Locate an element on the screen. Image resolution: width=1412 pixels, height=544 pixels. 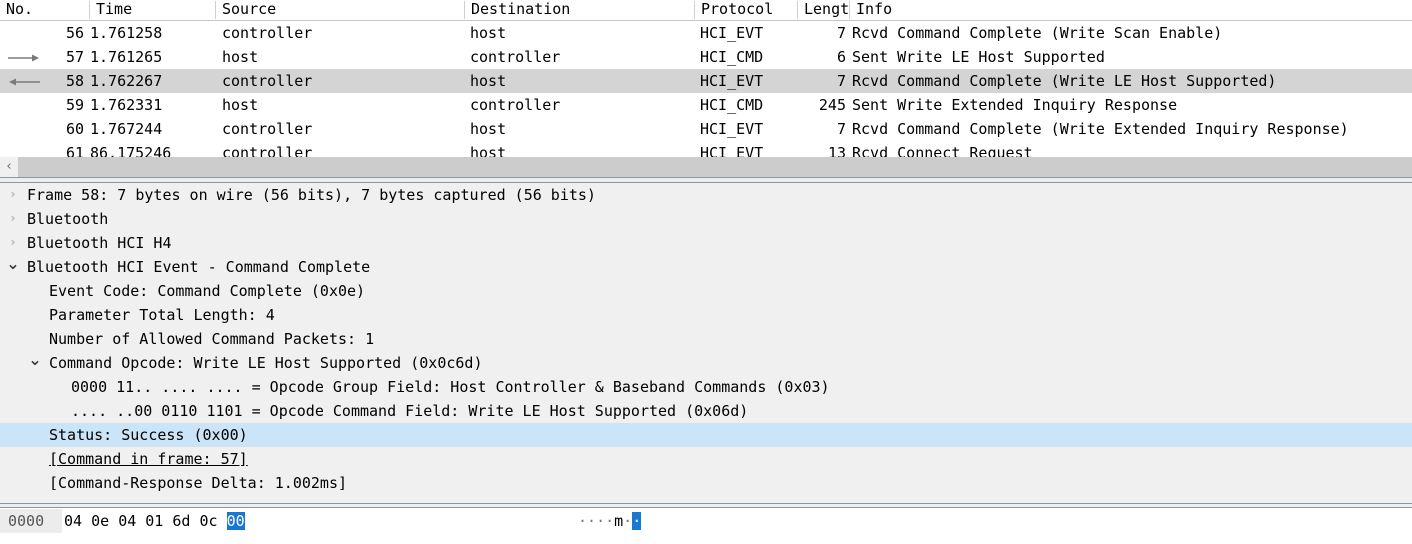
column-header-time: Time is located at coordinates (152, 10).